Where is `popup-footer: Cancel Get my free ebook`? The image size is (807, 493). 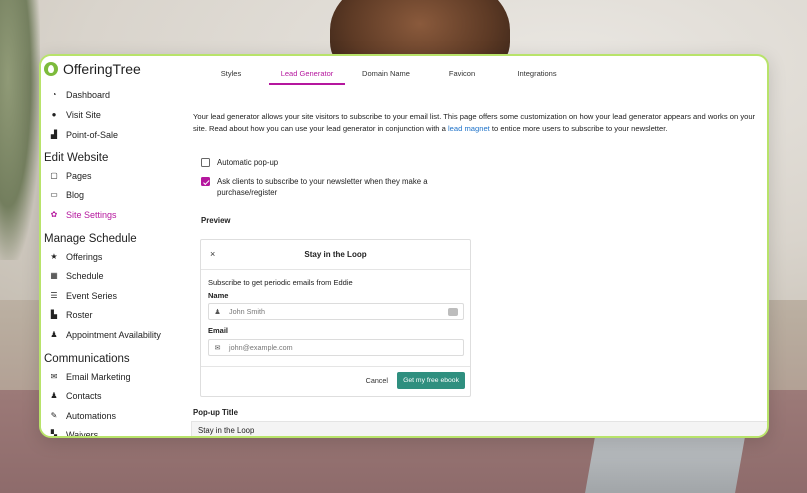 popup-footer: Cancel Get my free ebook is located at coordinates (335, 381).